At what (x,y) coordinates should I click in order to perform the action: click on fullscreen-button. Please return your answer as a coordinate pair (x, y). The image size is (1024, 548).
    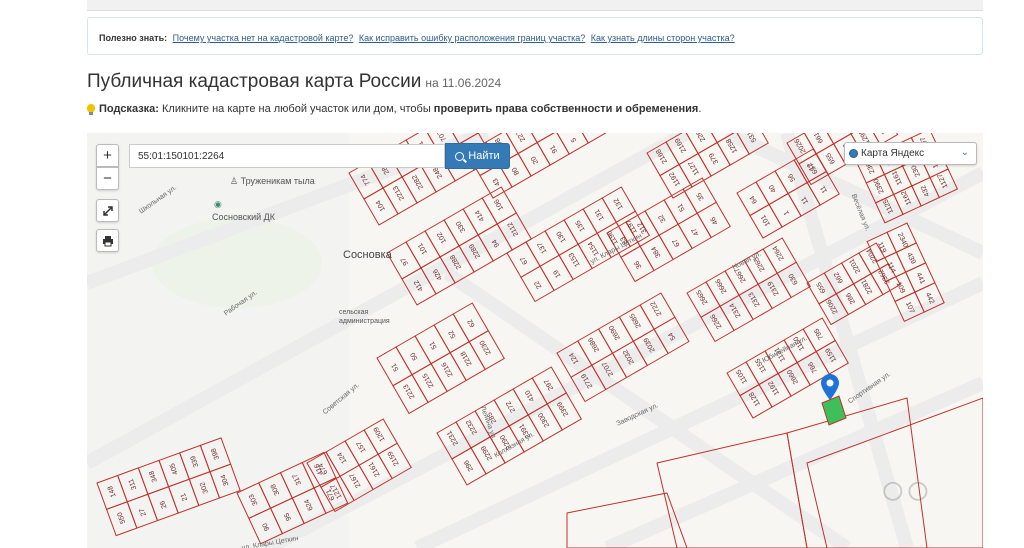
    Looking at the image, I should click on (107, 210).